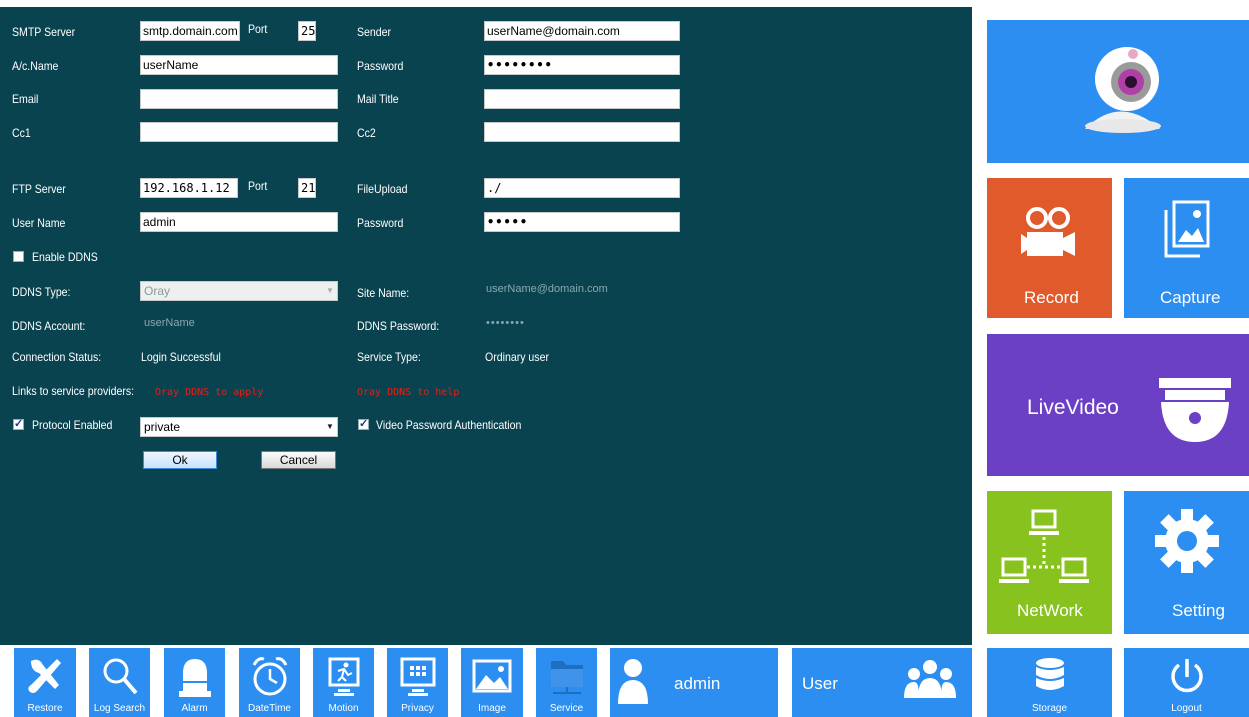  Describe the element at coordinates (39, 189) in the screenshot. I see `ftp-server-label: FTP Server` at that location.